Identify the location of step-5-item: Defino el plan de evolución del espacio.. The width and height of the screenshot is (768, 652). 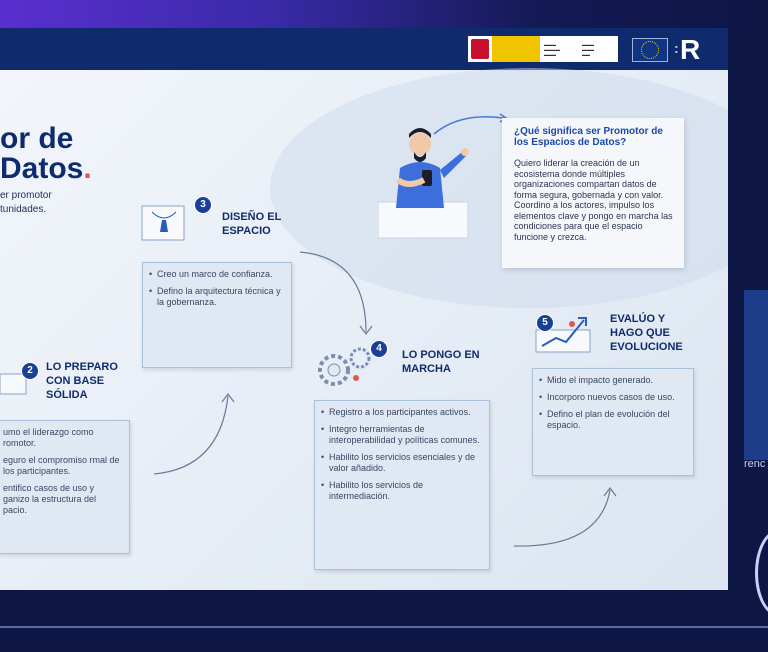
(612, 420).